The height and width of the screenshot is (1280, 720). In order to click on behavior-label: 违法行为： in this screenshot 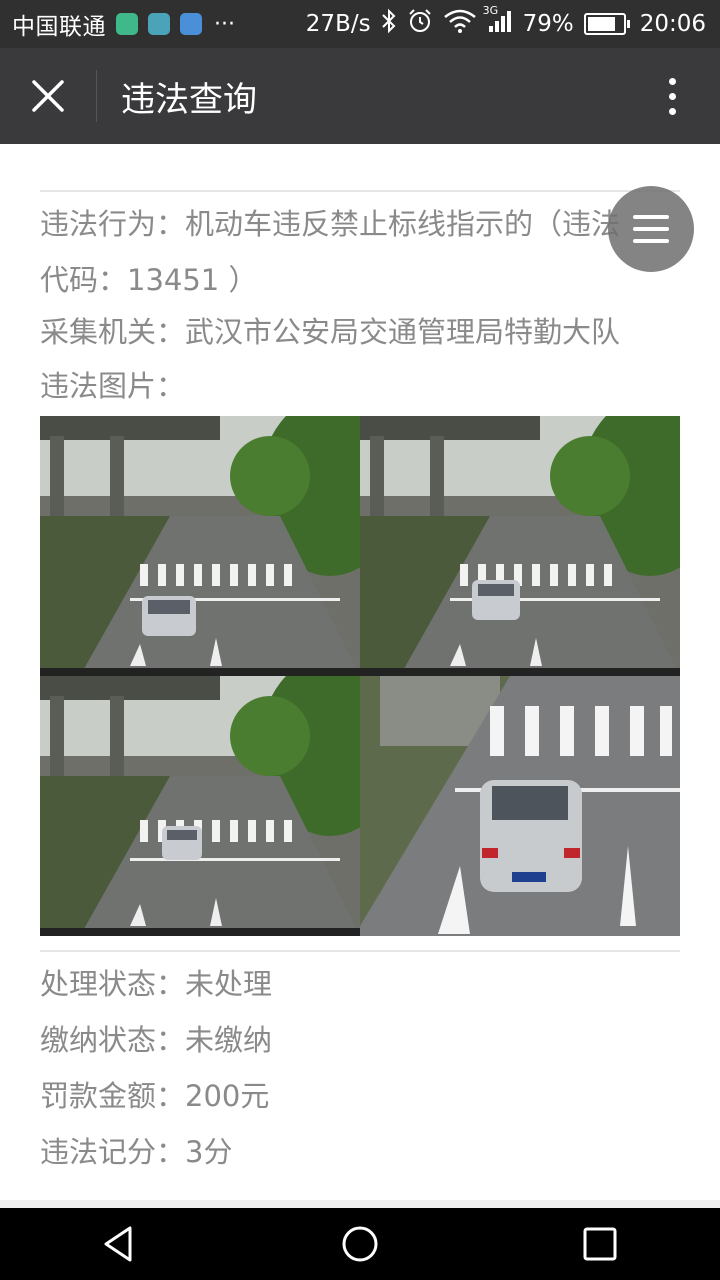, I will do `click(113, 224)`.